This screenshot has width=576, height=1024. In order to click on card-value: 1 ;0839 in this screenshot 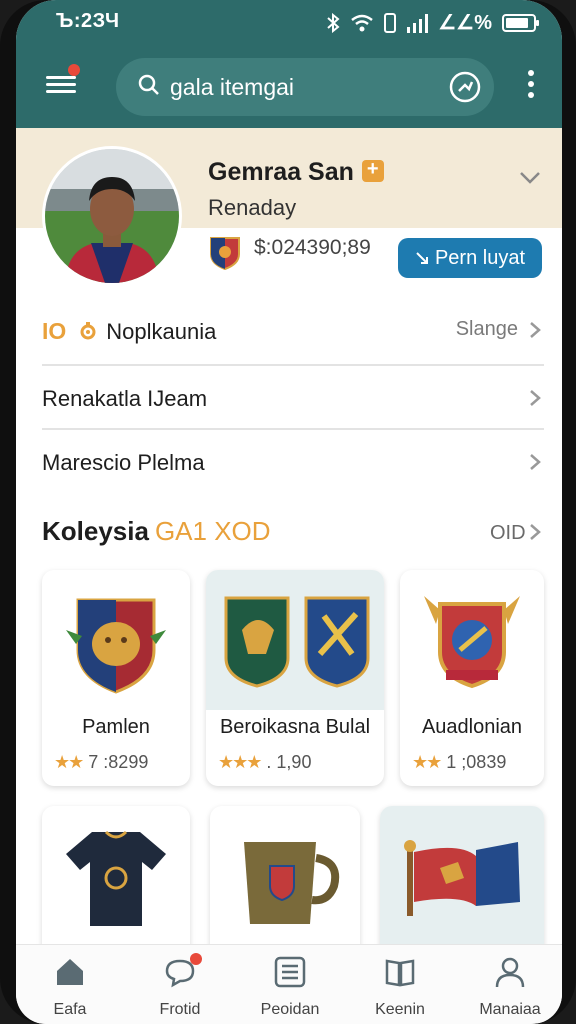, I will do `click(476, 762)`.